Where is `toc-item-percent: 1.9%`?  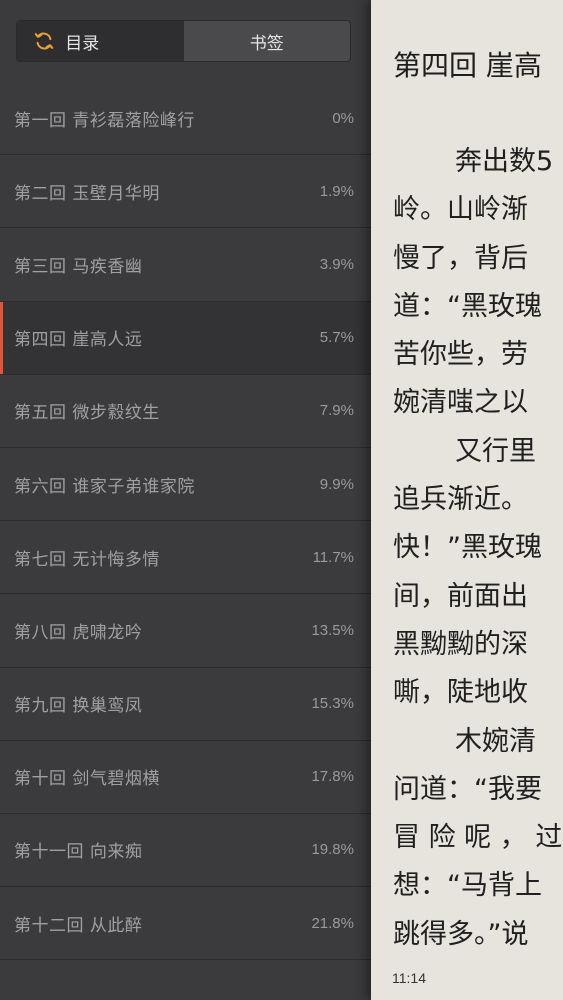 toc-item-percent: 1.9% is located at coordinates (336, 191).